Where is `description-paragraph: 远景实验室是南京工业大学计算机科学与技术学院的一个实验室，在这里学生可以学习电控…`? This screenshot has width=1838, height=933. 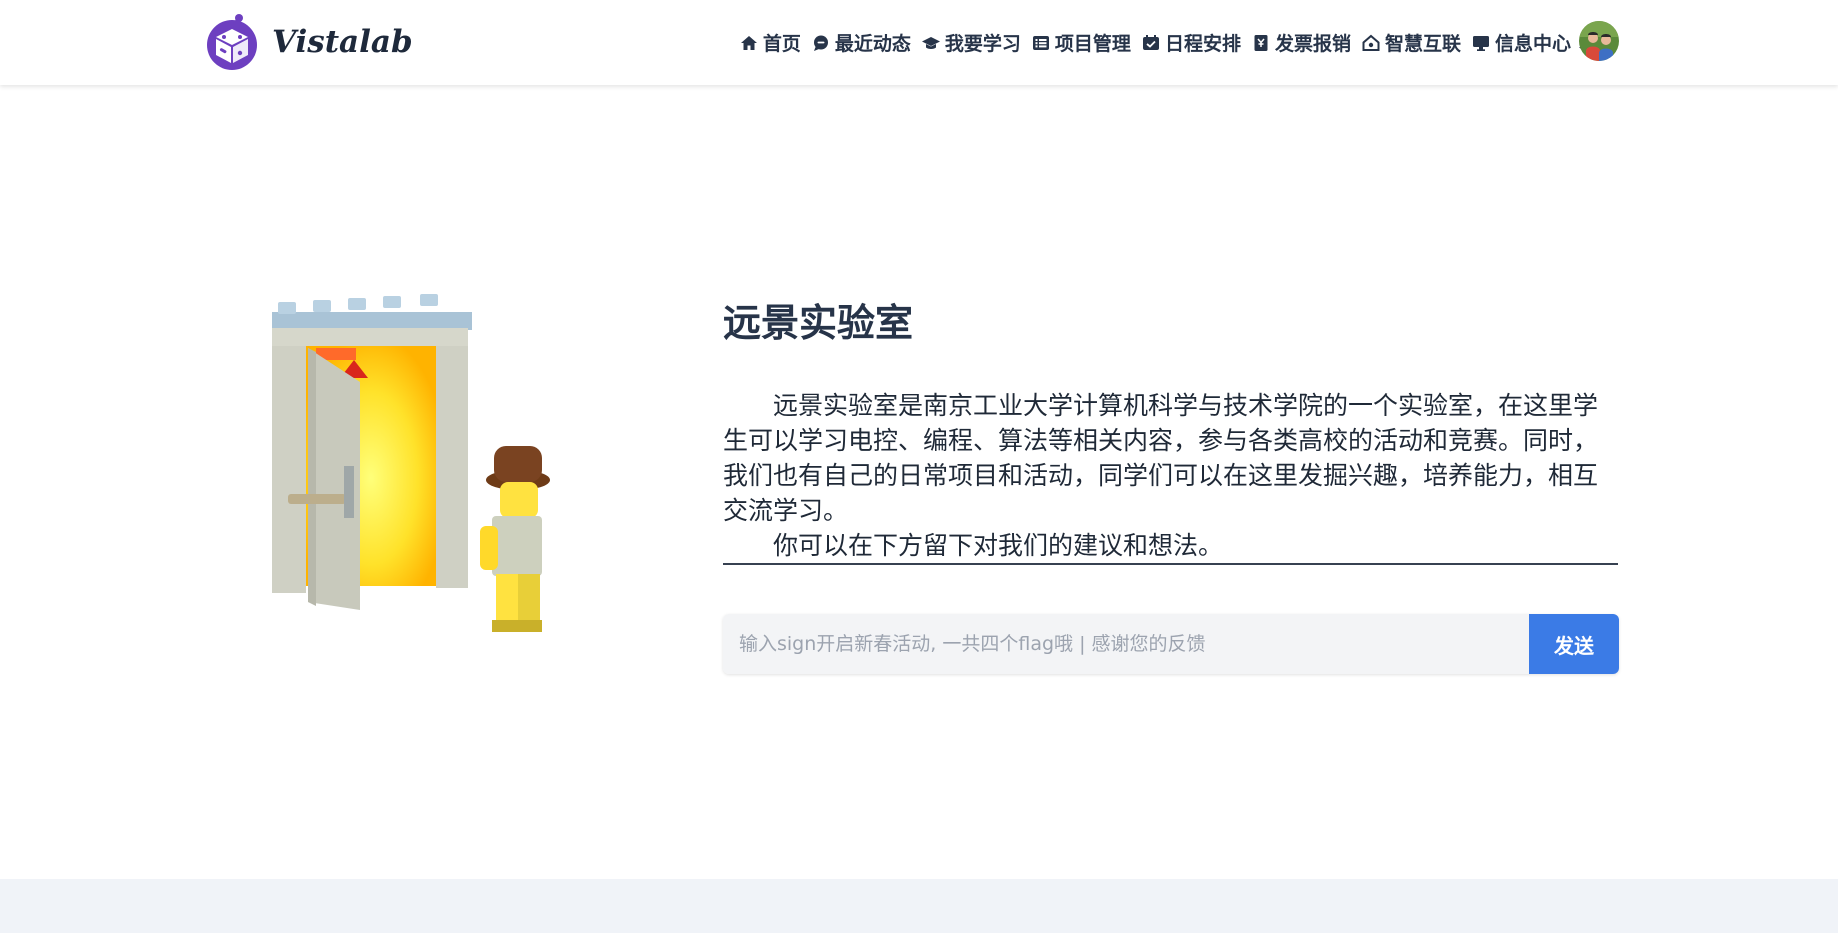
description-paragraph: 远景实验室是南京工业大学计算机科学与技术学院的一个实验室，在这里学生可以学习电控… is located at coordinates (1161, 458).